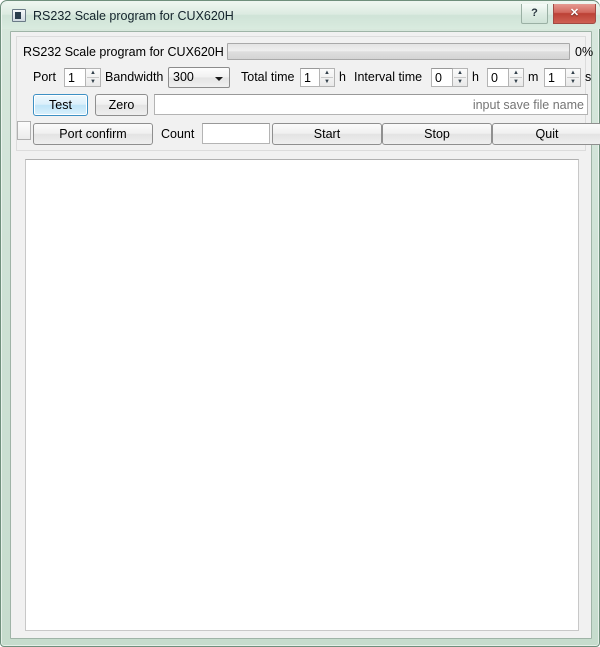  Describe the element at coordinates (574, 14) in the screenshot. I see `close-button: ✕` at that location.